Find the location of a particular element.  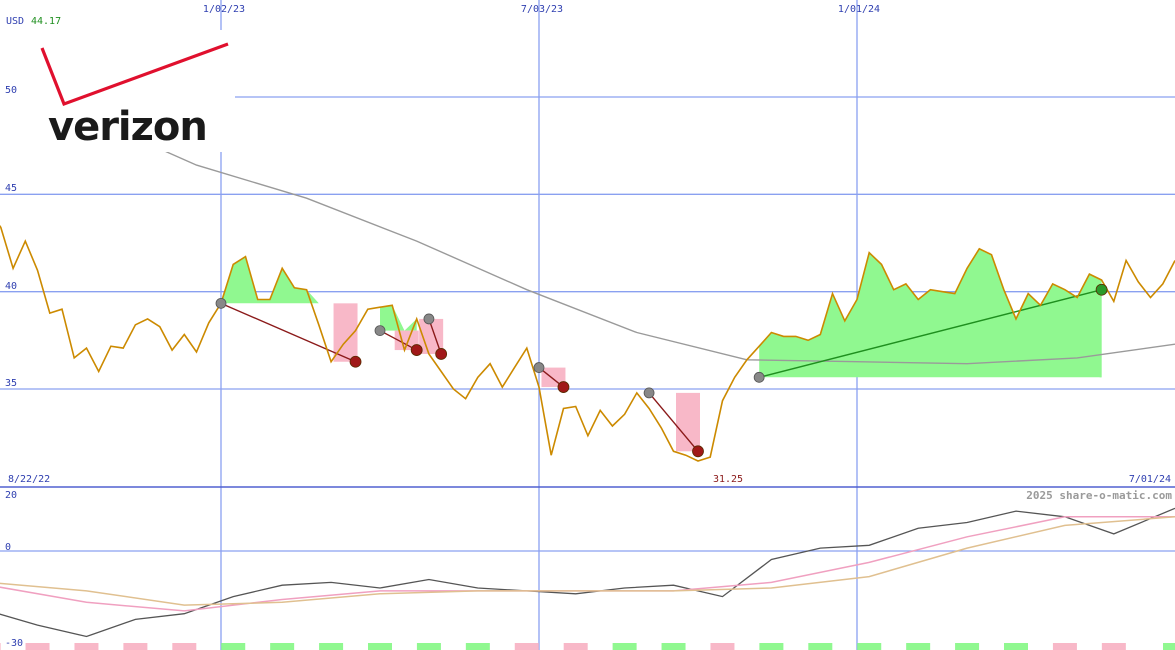

logo-wordmark: verizon is located at coordinates (127, 127).